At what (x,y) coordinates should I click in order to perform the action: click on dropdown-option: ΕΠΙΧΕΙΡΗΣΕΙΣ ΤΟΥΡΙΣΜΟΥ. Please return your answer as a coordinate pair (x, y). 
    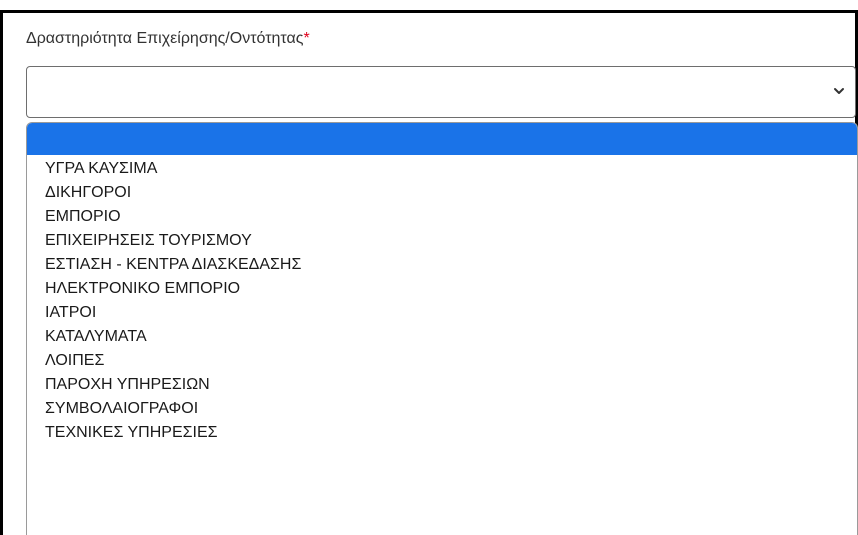
    Looking at the image, I should click on (442, 241).